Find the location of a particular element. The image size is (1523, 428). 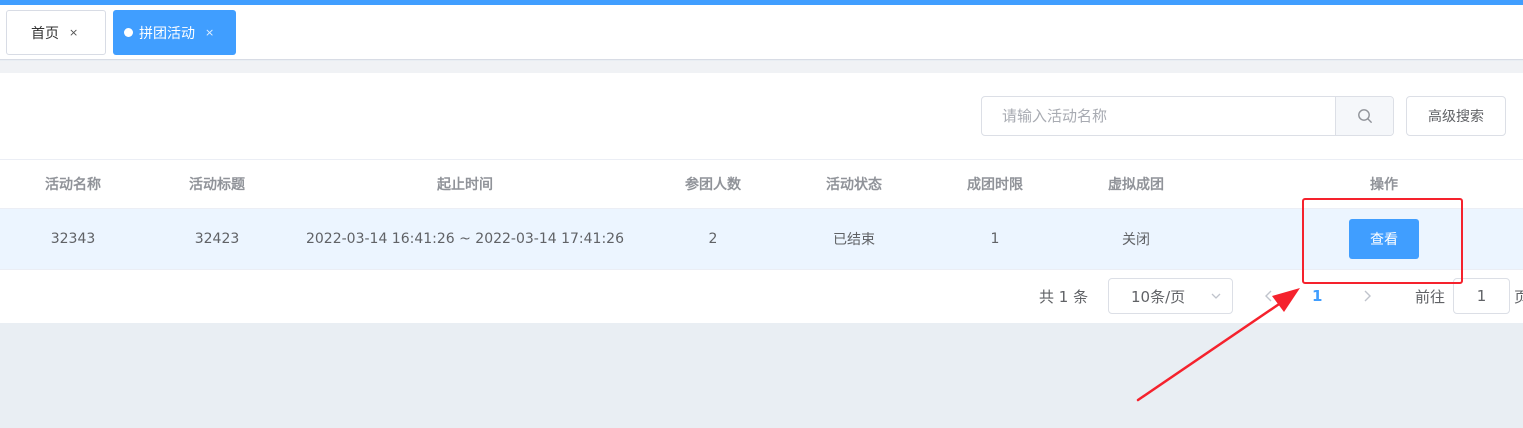

cell-virtual-group: 关闭 is located at coordinates (1136, 240).